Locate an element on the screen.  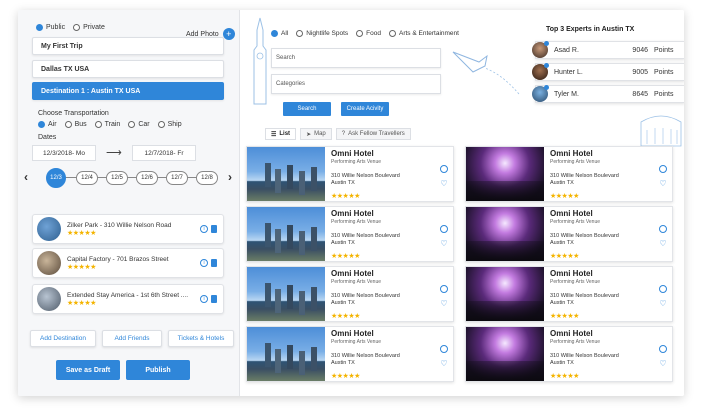
timeline-day: 12/5 is located at coordinates (117, 178).